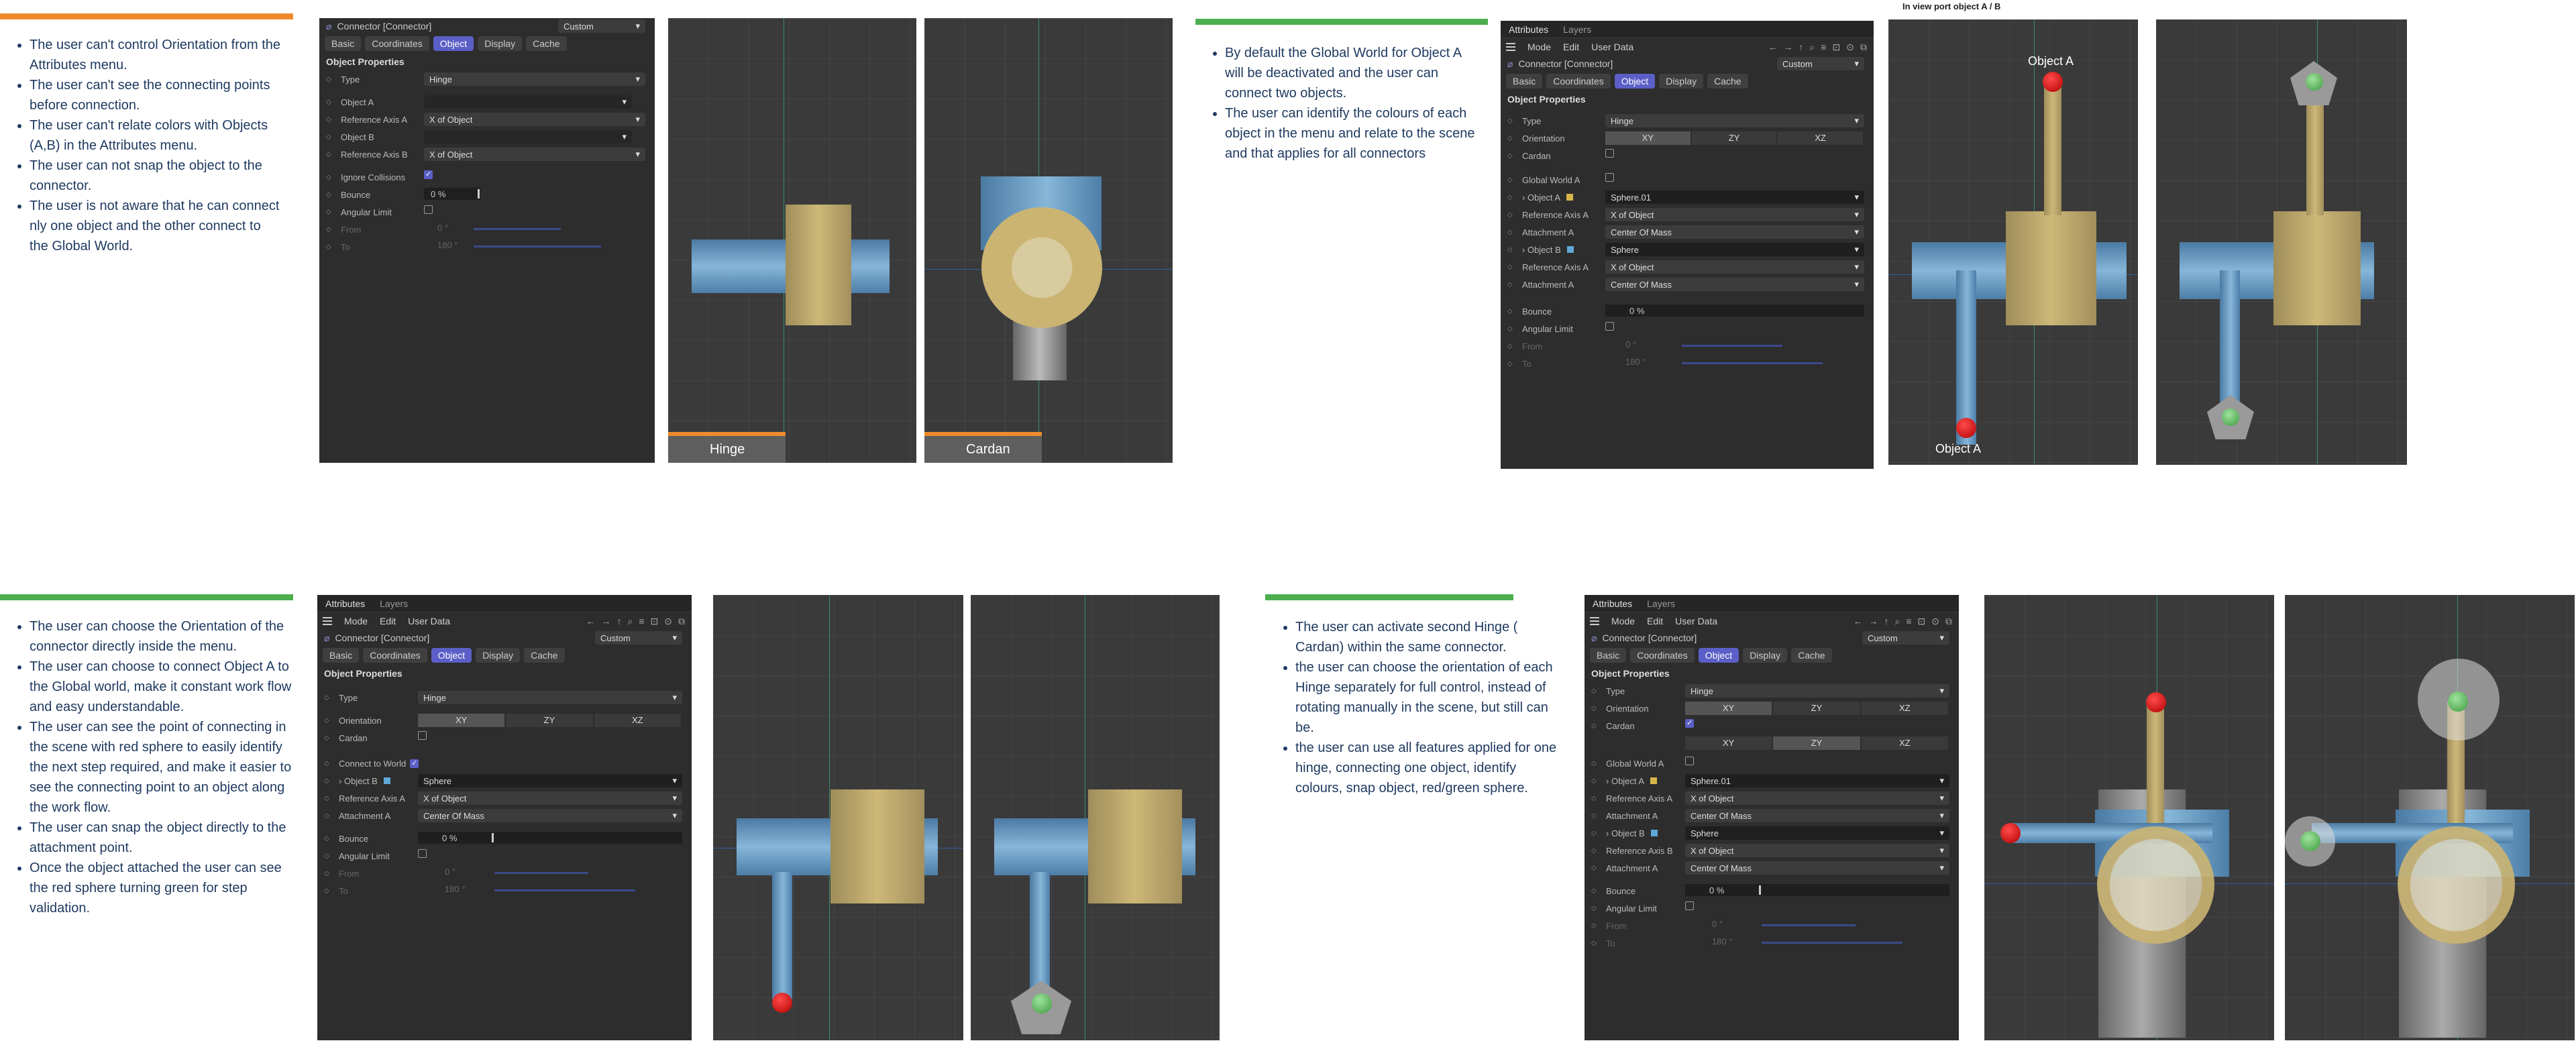  Describe the element at coordinates (2430, 818) in the screenshot. I see `viewport-cardan-green` at that location.